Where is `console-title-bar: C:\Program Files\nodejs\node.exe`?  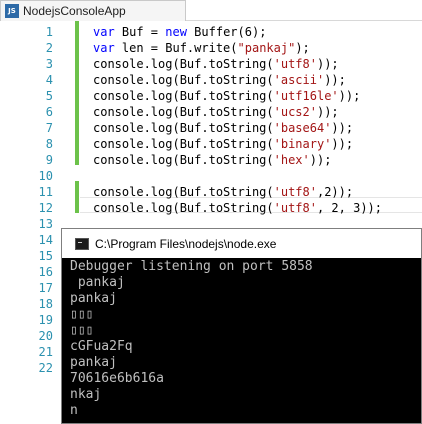
console-title-bar: C:\Program Files\nodejs\node.exe is located at coordinates (241, 243).